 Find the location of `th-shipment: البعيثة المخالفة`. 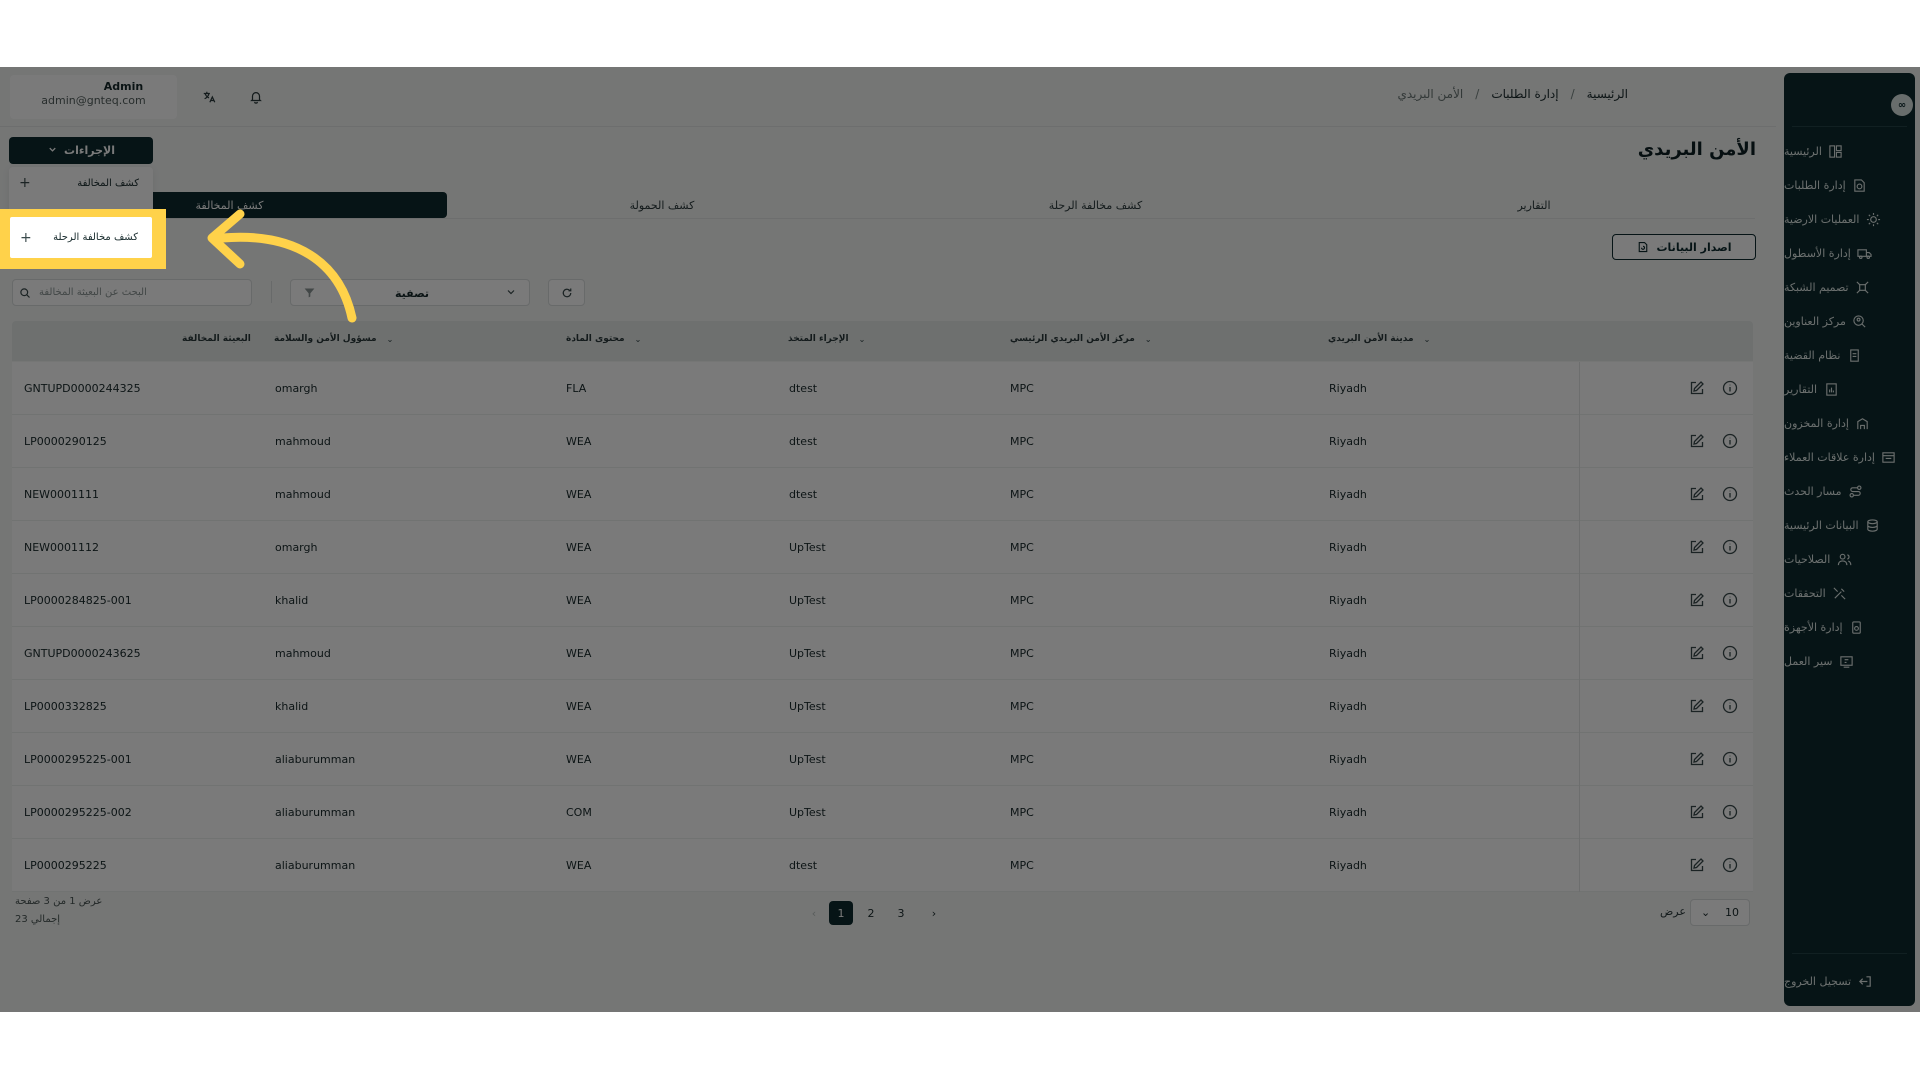

th-shipment: البعيثة المخالفة is located at coordinates (216, 339).